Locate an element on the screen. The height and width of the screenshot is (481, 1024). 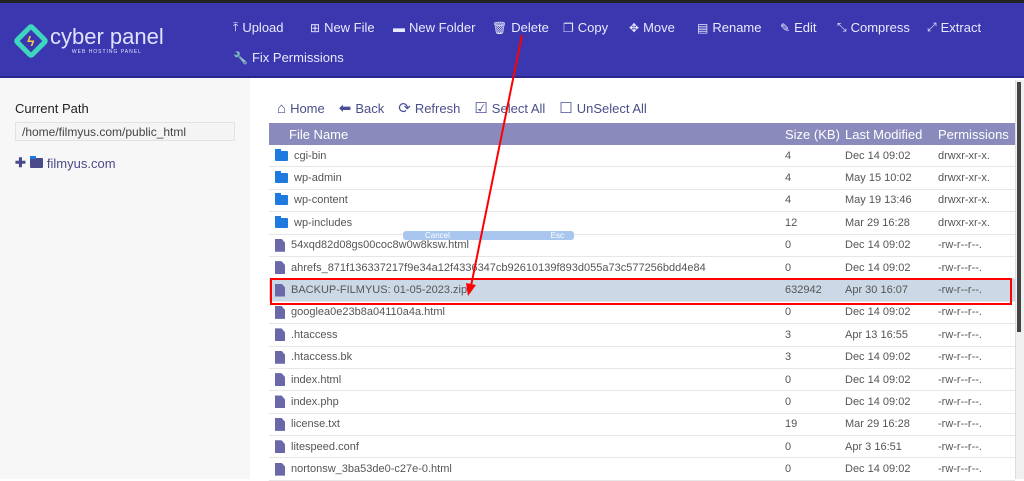
copy-icon: ❐ is located at coordinates (568, 27).